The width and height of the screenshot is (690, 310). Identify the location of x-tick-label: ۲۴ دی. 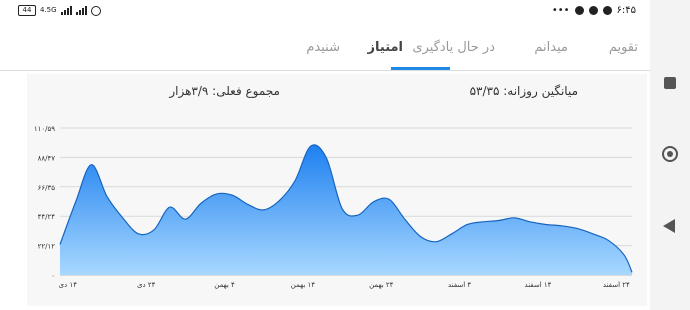
(146, 285).